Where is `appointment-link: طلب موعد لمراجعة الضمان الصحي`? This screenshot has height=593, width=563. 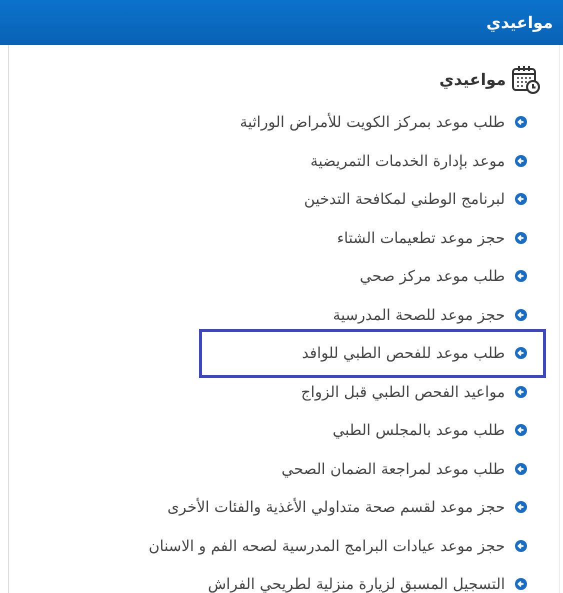
appointment-link: طلب موعد لمراجعة الضمان الصحي is located at coordinates (411, 469).